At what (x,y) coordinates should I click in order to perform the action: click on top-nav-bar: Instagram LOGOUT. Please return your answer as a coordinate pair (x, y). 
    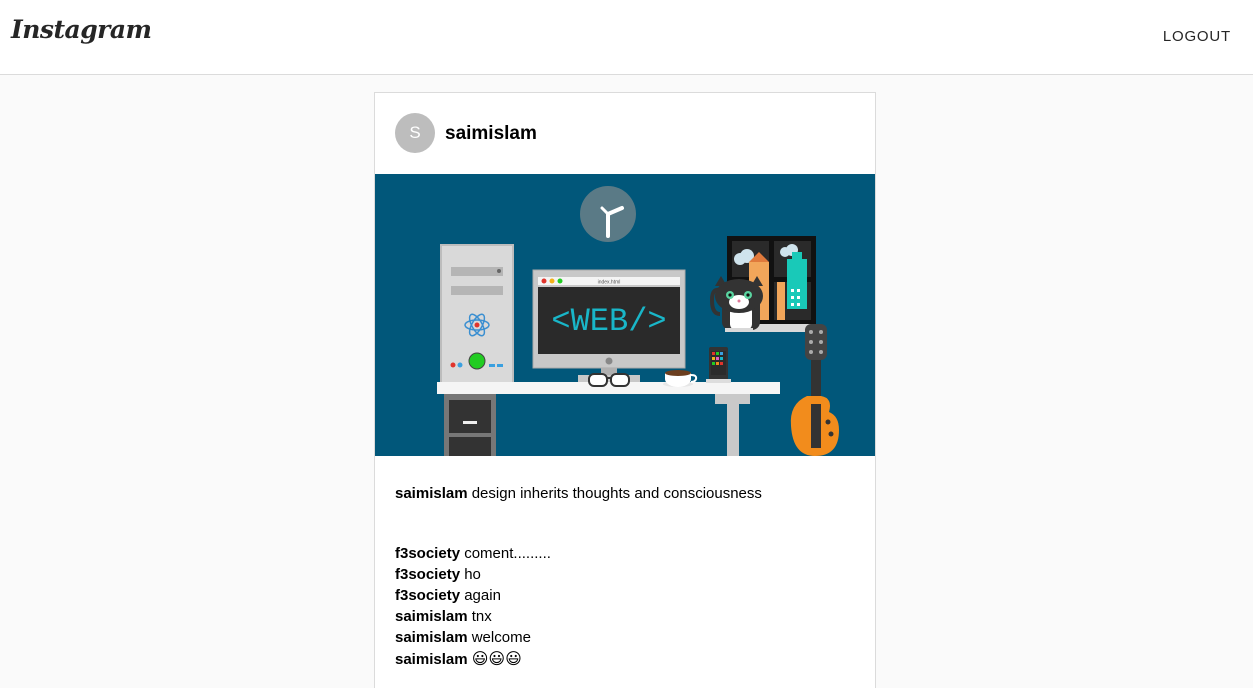
    Looking at the image, I should click on (626, 37).